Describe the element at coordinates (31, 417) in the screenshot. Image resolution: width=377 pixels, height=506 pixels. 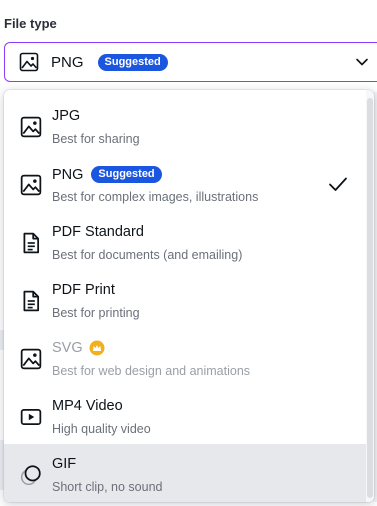
I see `video-icon` at that location.